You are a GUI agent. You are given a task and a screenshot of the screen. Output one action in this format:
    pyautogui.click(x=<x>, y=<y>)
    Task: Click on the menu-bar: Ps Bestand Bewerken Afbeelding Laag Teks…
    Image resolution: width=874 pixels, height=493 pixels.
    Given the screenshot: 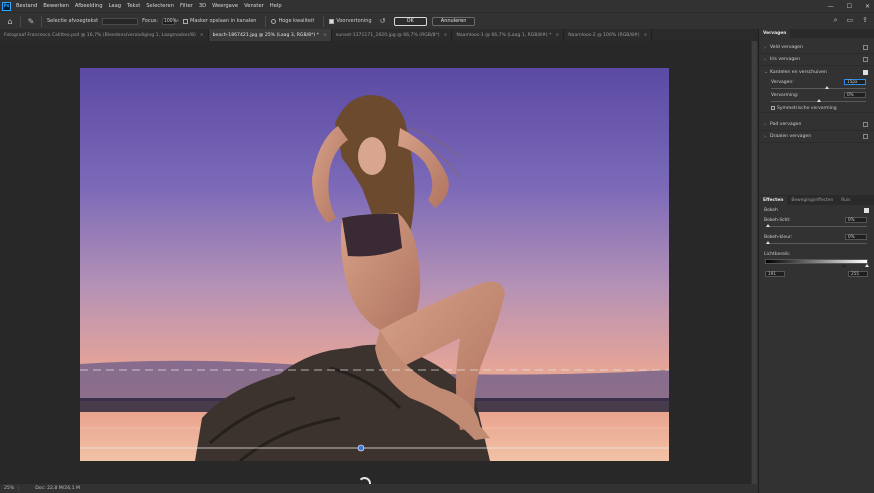 What is the action you would take?
    pyautogui.click(x=437, y=6)
    